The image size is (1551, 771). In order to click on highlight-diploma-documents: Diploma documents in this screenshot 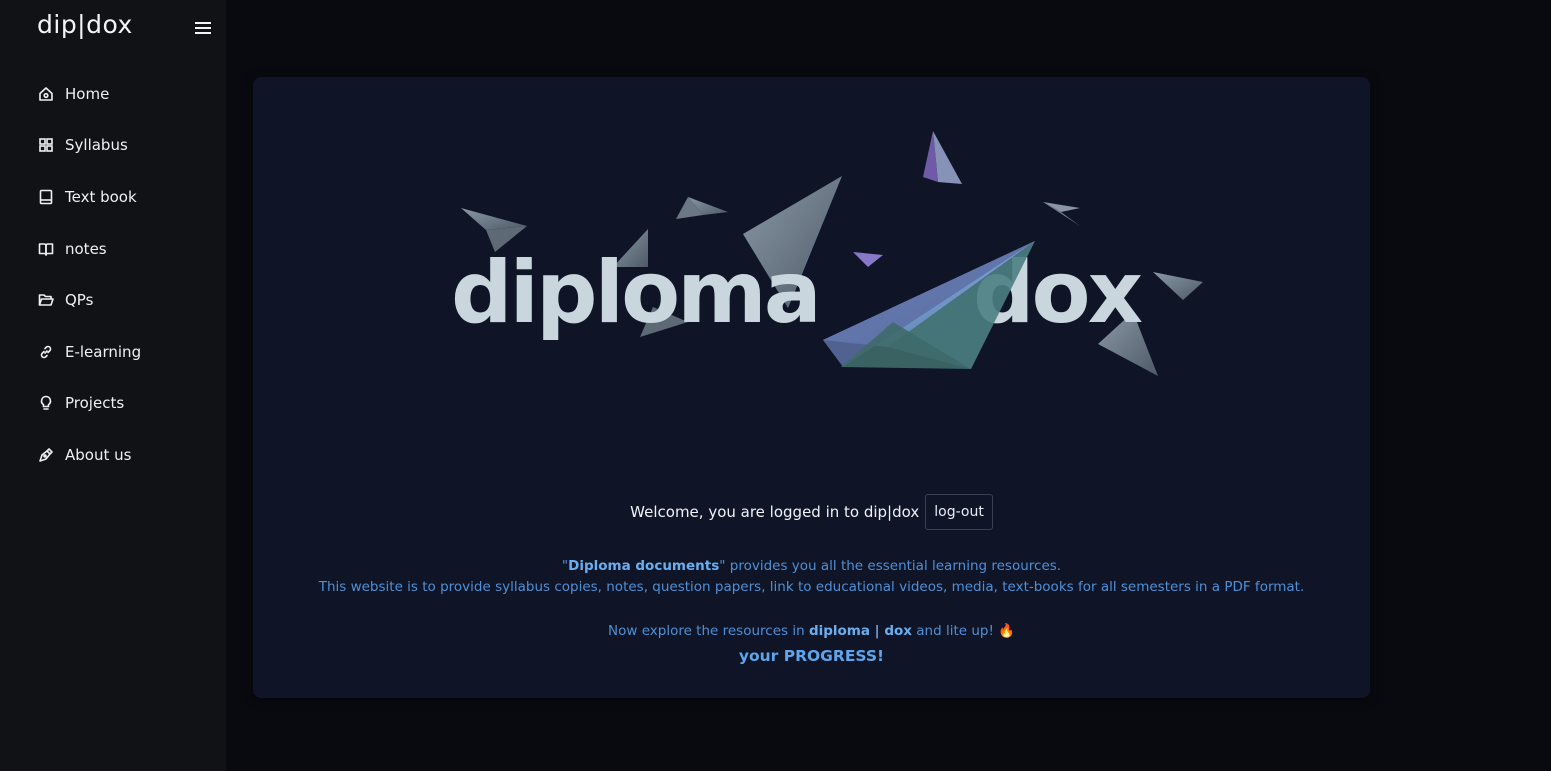, I will do `click(644, 566)`.